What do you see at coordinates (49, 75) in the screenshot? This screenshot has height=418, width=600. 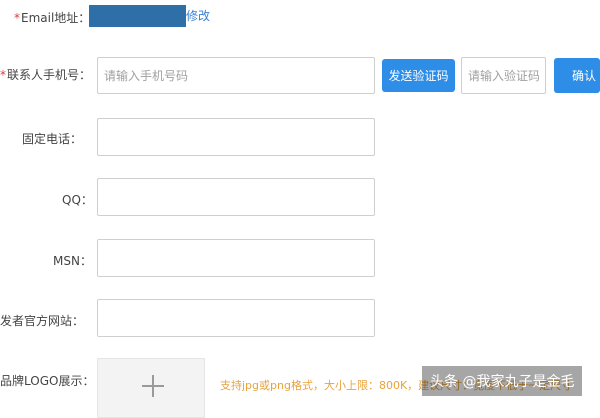 I see `phone-label-text: 联系人手机号：` at bounding box center [49, 75].